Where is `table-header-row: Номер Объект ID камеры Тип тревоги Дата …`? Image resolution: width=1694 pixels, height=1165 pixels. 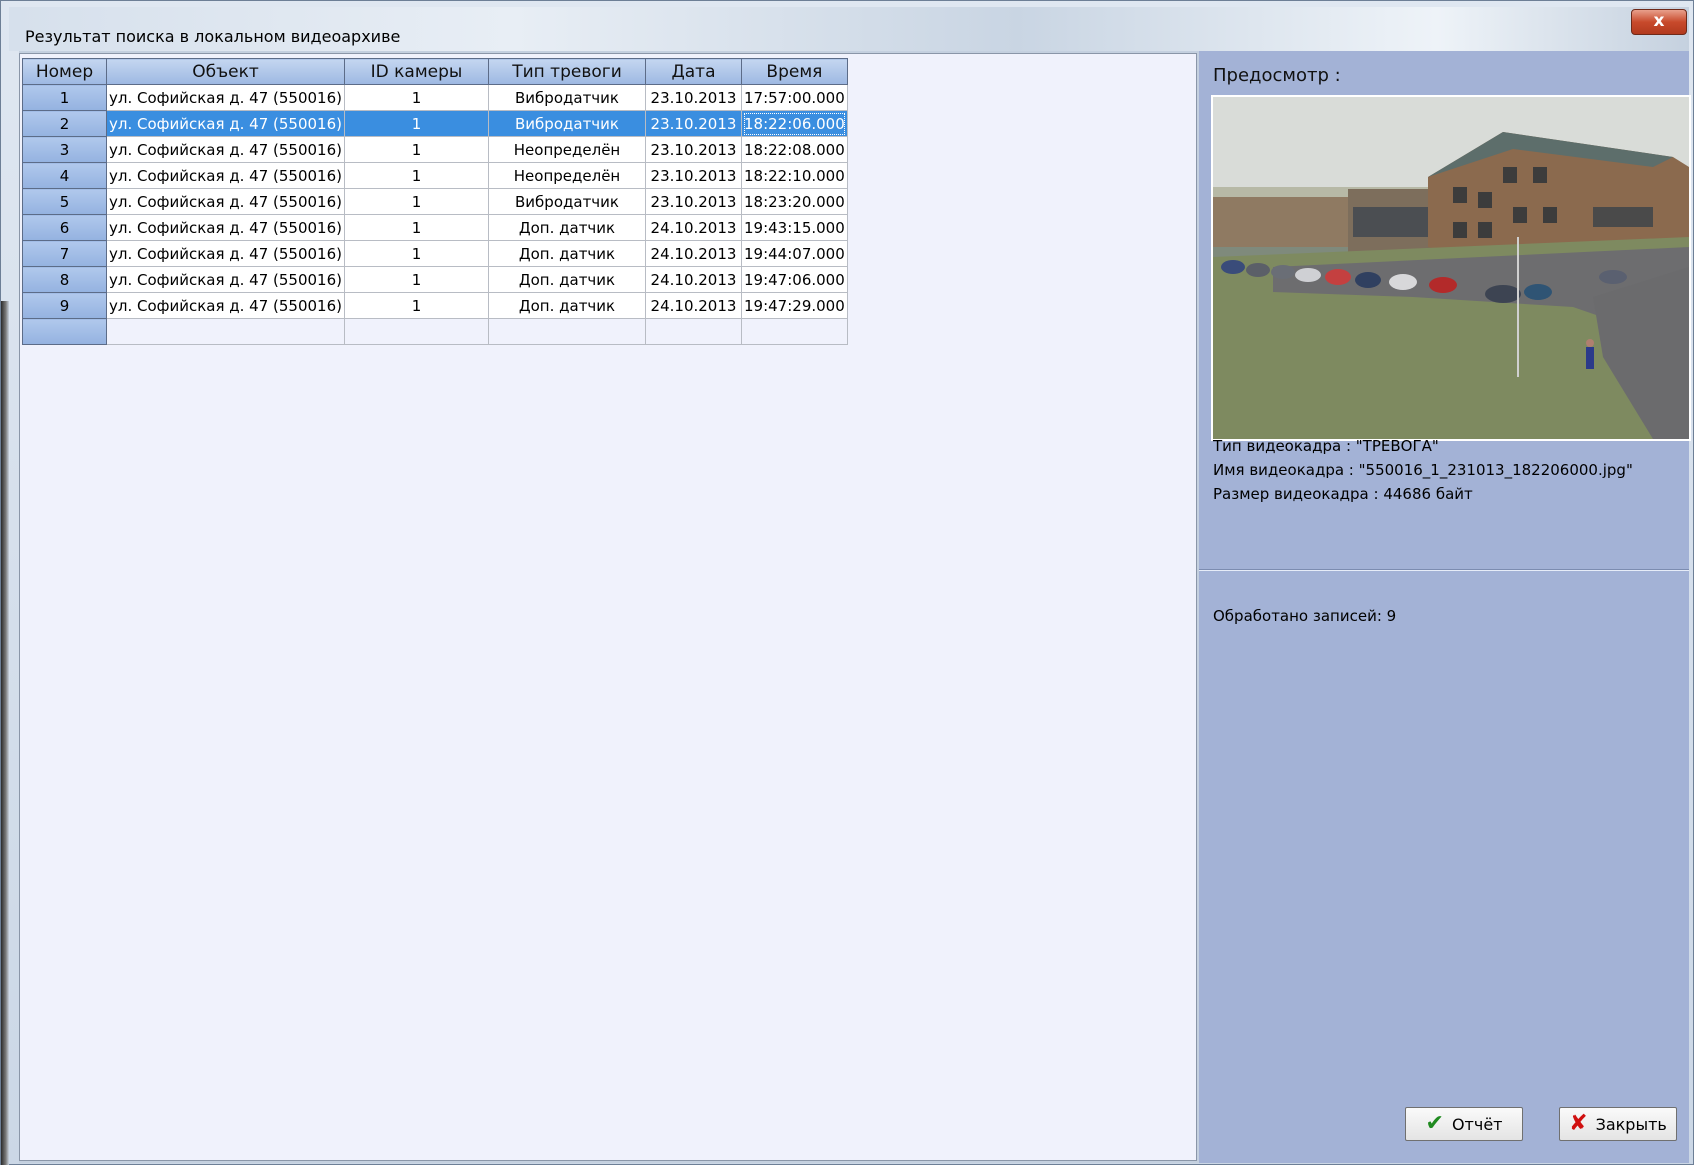 table-header-row: Номер Объект ID камеры Тип тревоги Дата … is located at coordinates (435, 71).